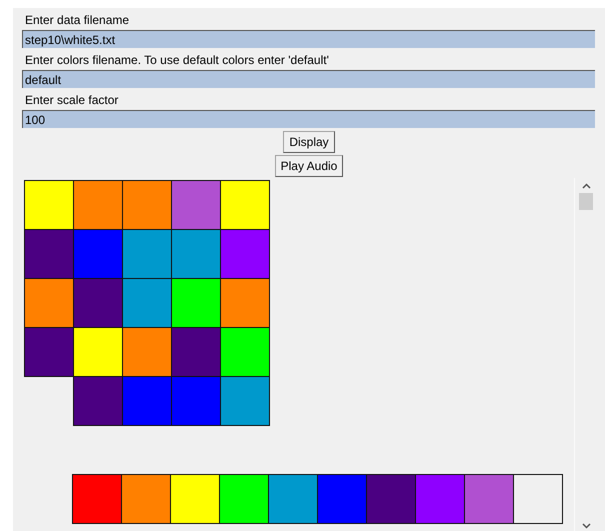 This screenshot has width=605, height=531. Describe the element at coordinates (77, 20) in the screenshot. I see `field-label: Enter data filename` at that location.